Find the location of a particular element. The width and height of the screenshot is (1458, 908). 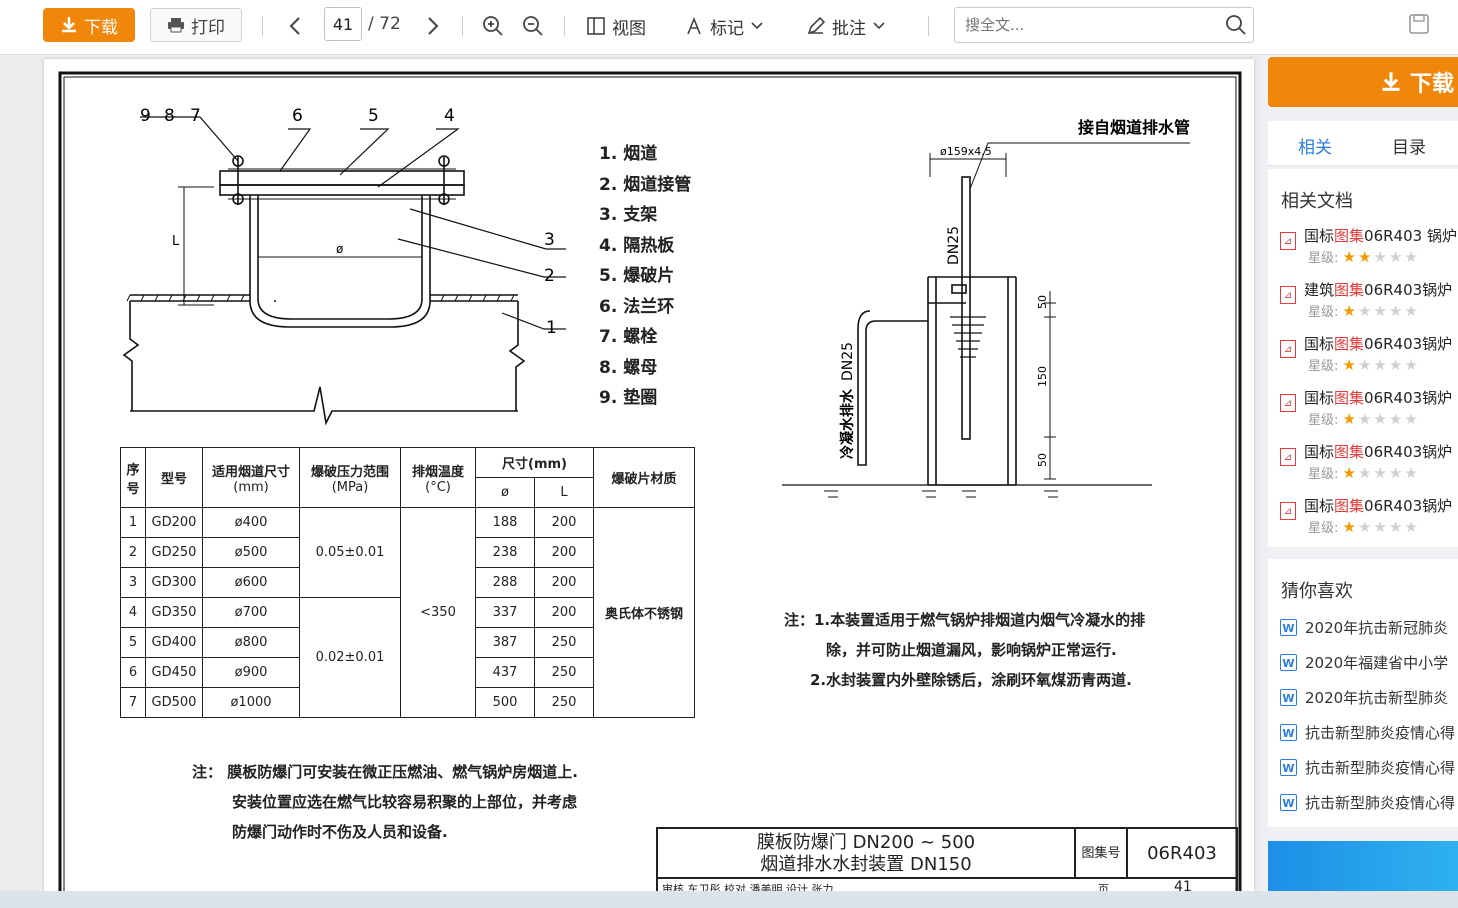

fig1-callout-6: 6 is located at coordinates (297, 116).